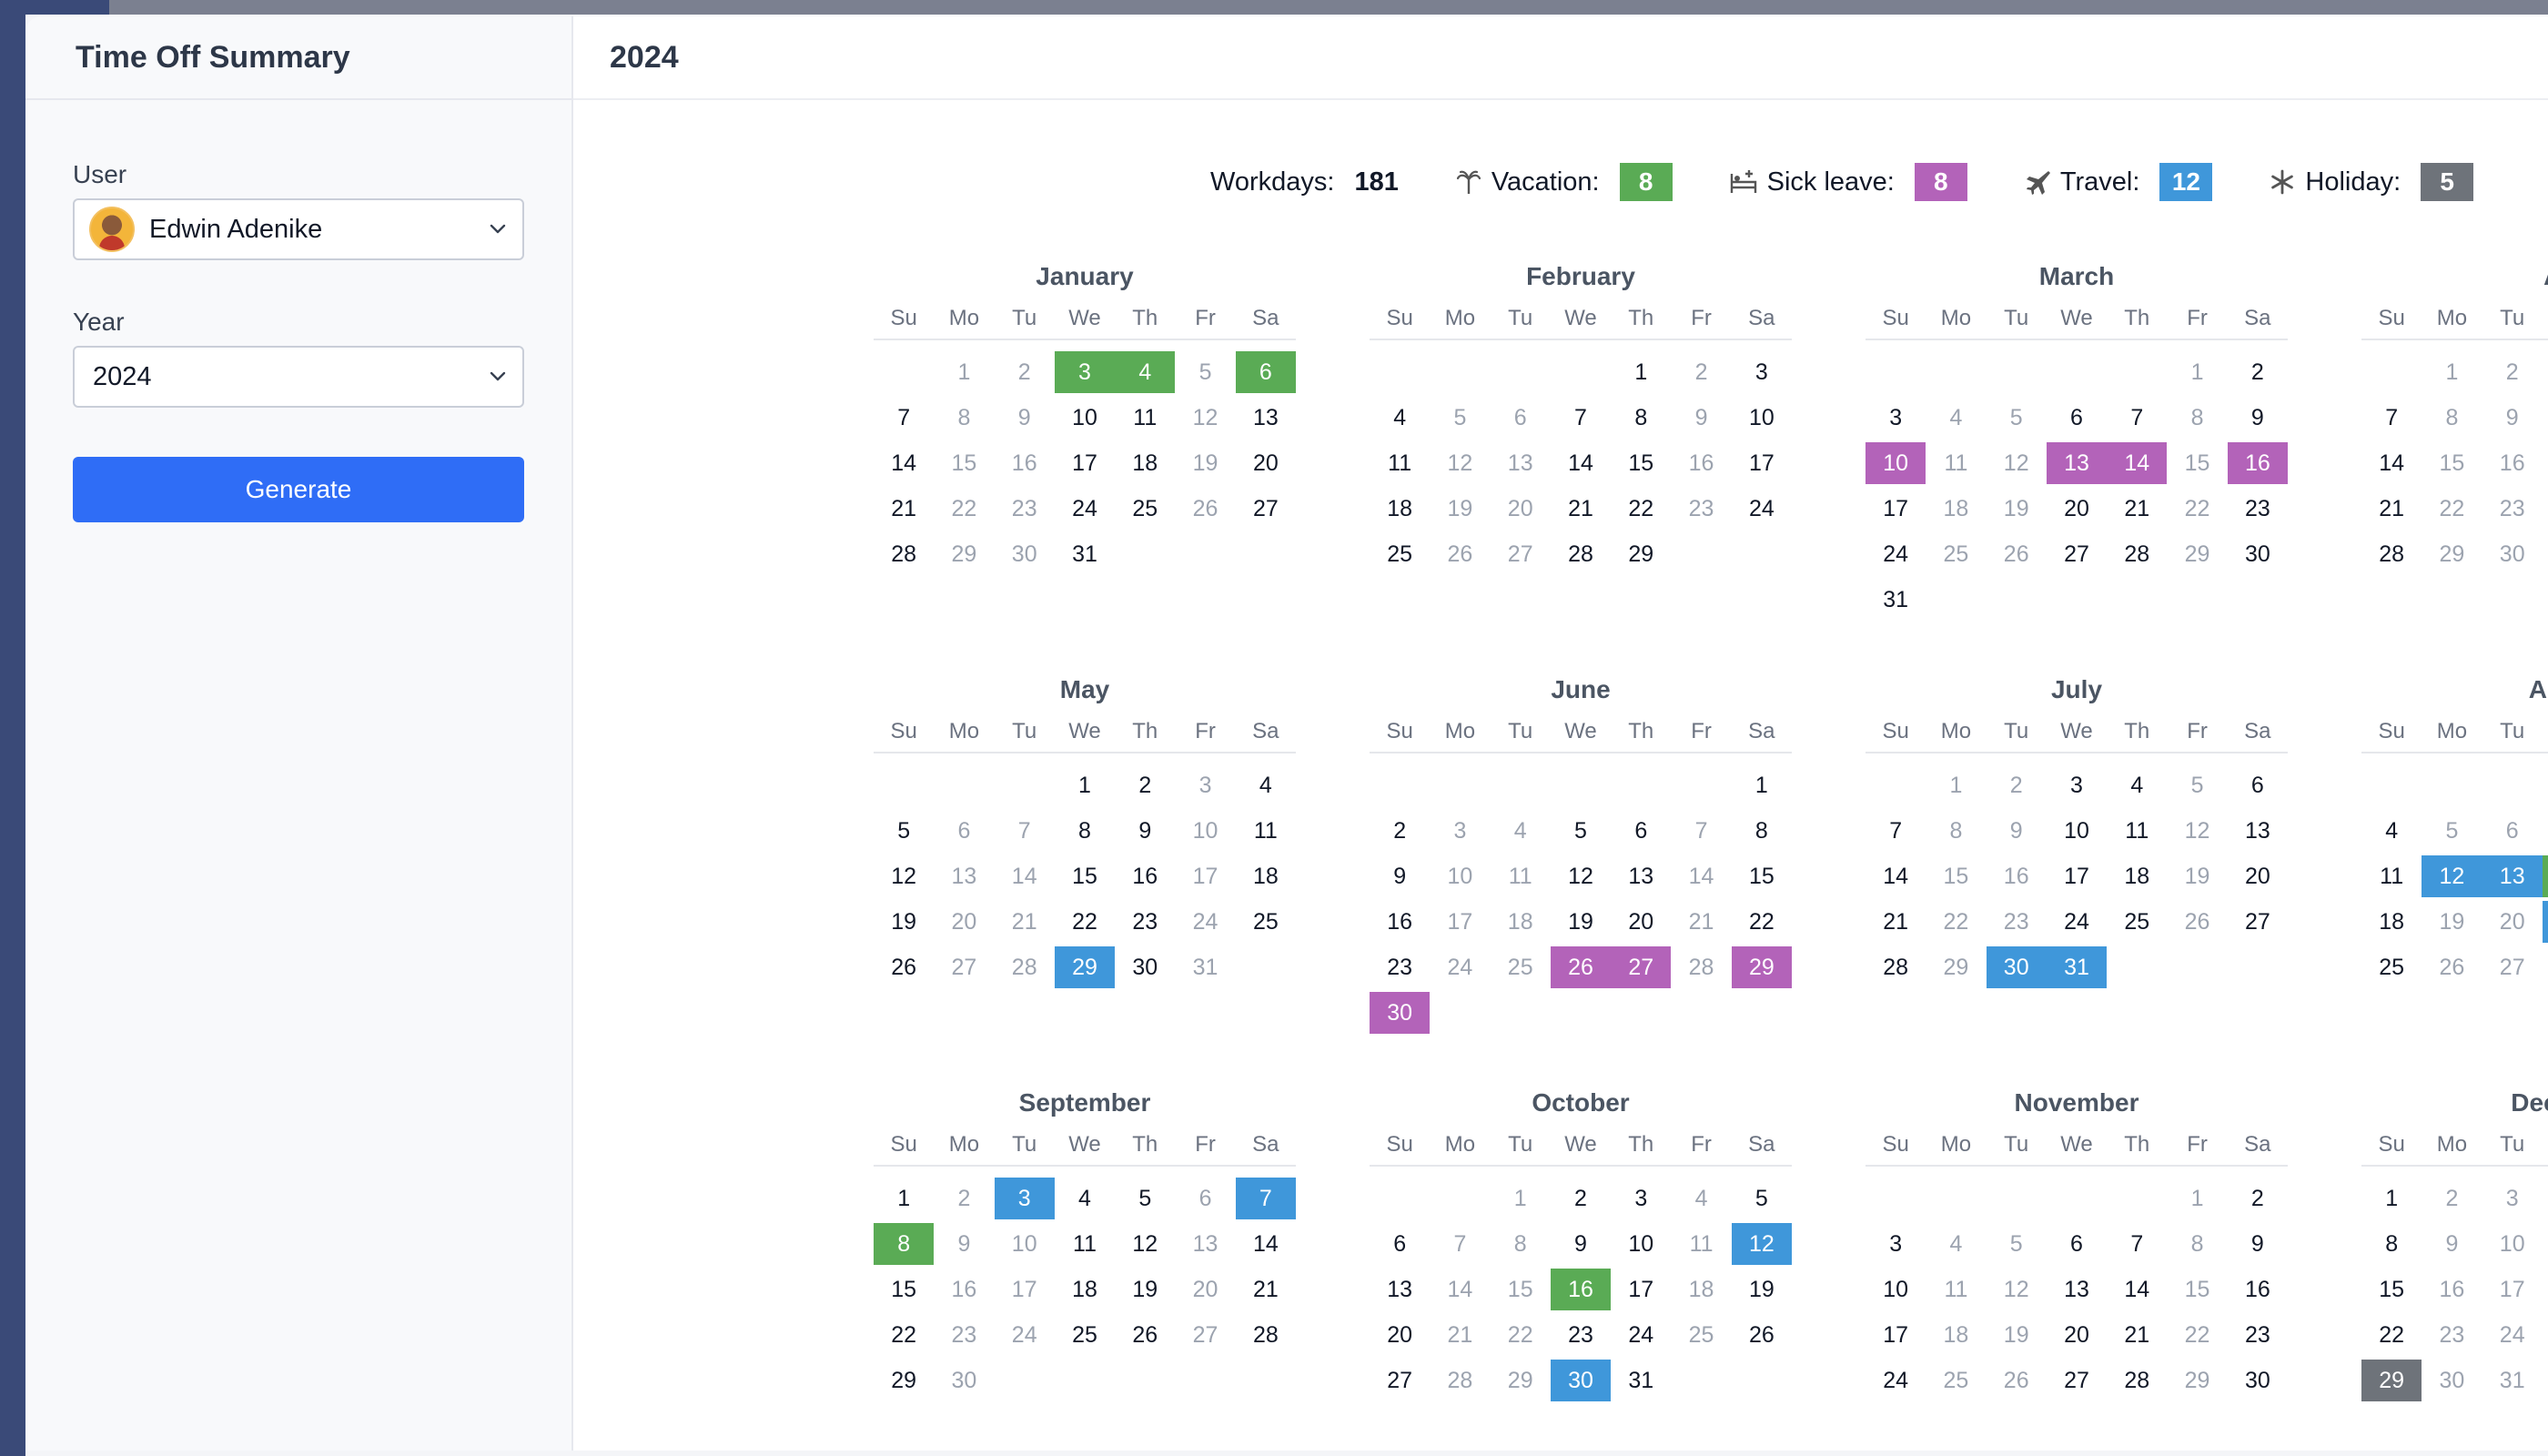  I want to click on day-cell: 14, so click(1701, 876).